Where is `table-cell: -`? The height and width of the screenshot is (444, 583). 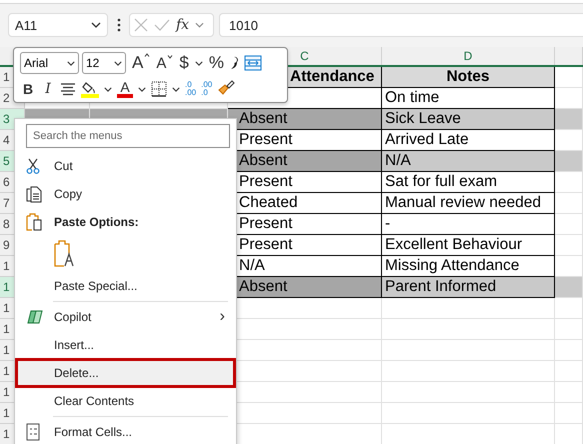 table-cell: - is located at coordinates (468, 224).